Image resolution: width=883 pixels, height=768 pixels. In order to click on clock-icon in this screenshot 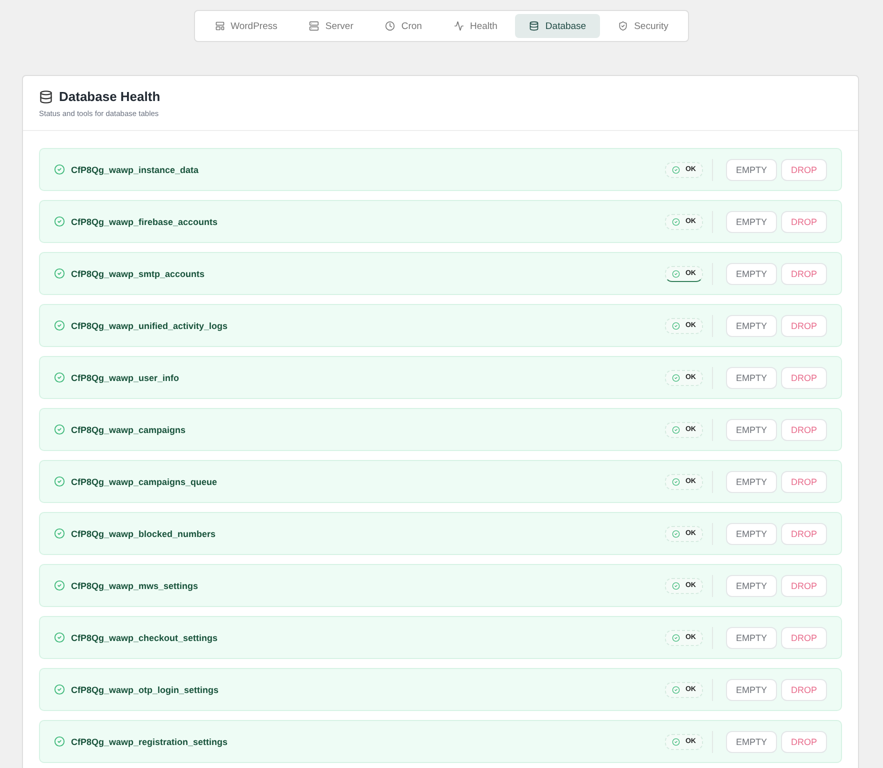, I will do `click(390, 26)`.